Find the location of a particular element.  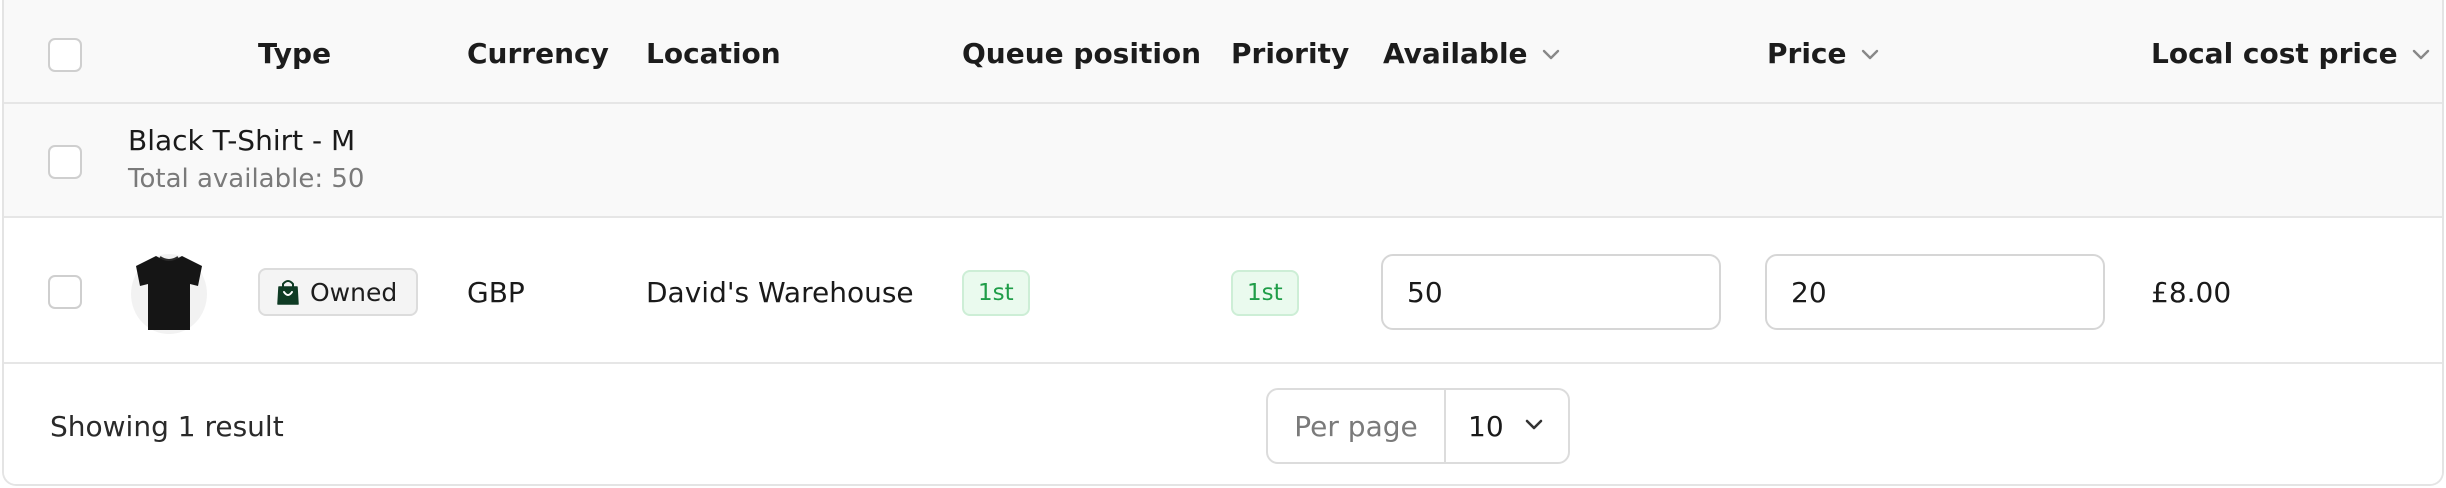

column-header-available: Available is located at coordinates (1472, 53).